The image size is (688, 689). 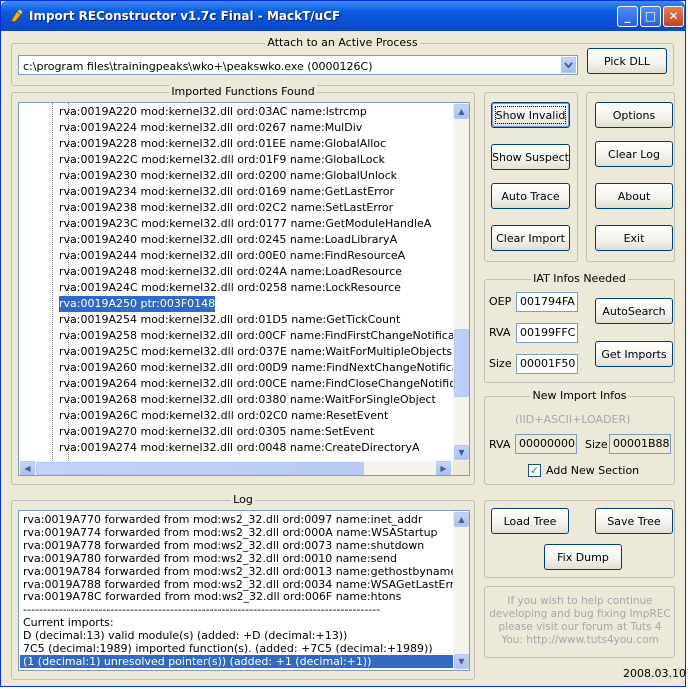 I want to click on oep-field: 001794FA, so click(x=547, y=302).